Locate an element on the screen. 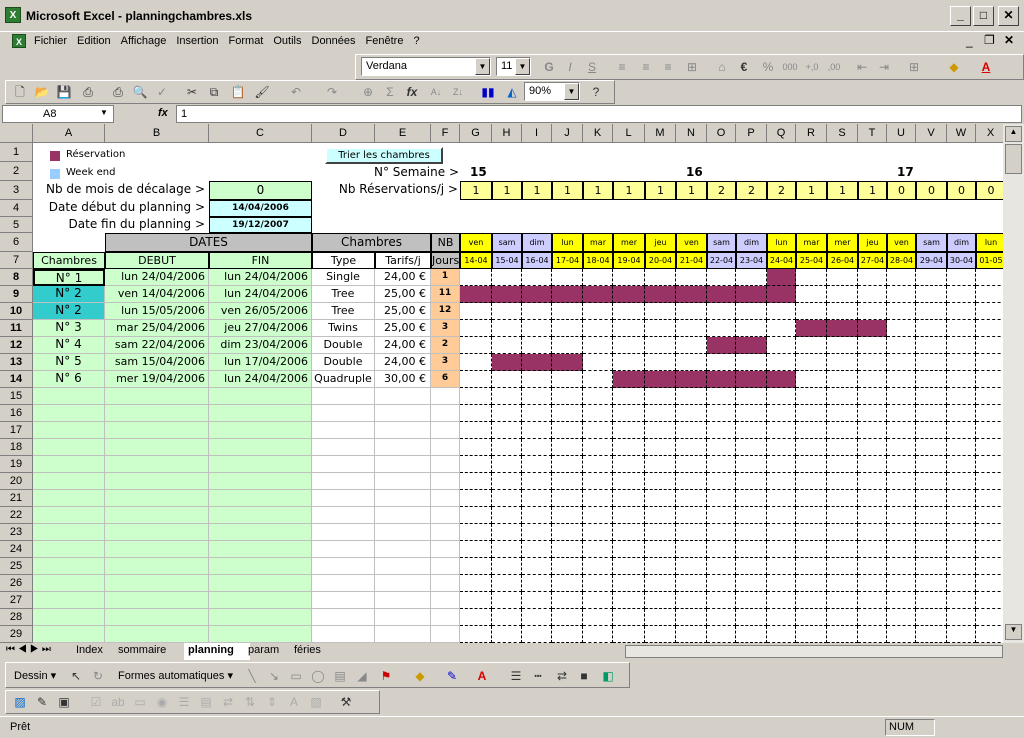  column-label-type: Type is located at coordinates (343, 260).